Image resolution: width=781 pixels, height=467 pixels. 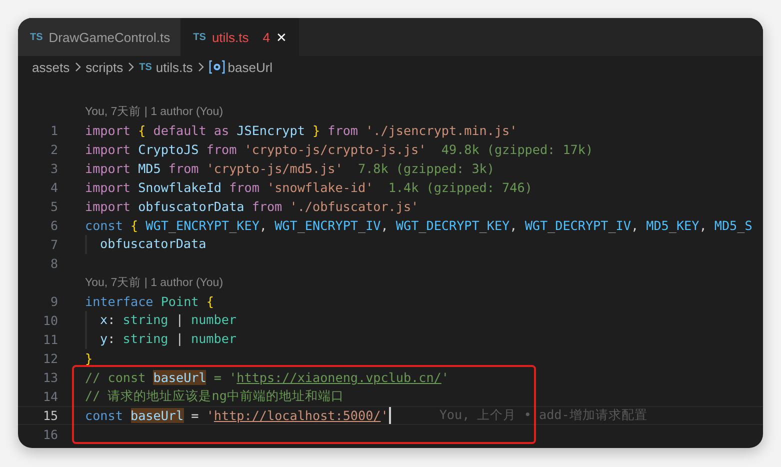 I want to click on breadcrumb-item: scripts, so click(x=105, y=67).